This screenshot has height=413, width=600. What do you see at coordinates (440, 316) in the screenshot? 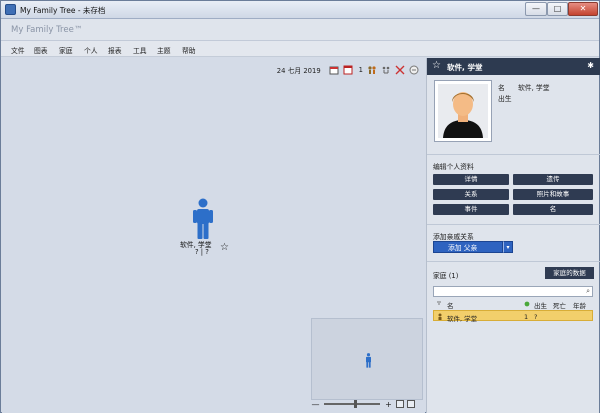
I see `person-small-icon` at bounding box center [440, 316].